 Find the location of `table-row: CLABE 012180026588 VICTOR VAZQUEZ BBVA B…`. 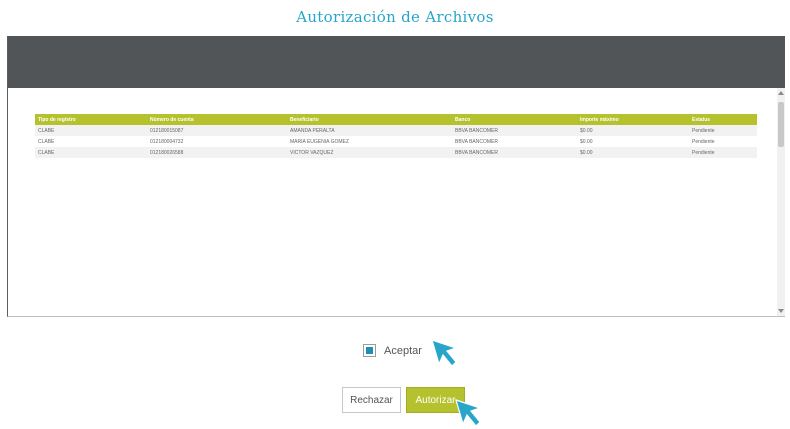

table-row: CLABE 012180026588 VICTOR VAZQUEZ BBVA B… is located at coordinates (396, 152).